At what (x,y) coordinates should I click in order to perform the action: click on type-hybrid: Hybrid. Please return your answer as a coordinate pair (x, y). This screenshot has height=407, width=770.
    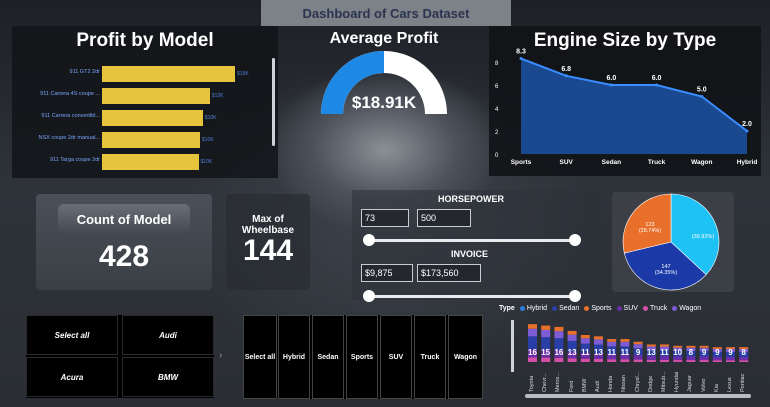
    Looking at the image, I should click on (294, 357).